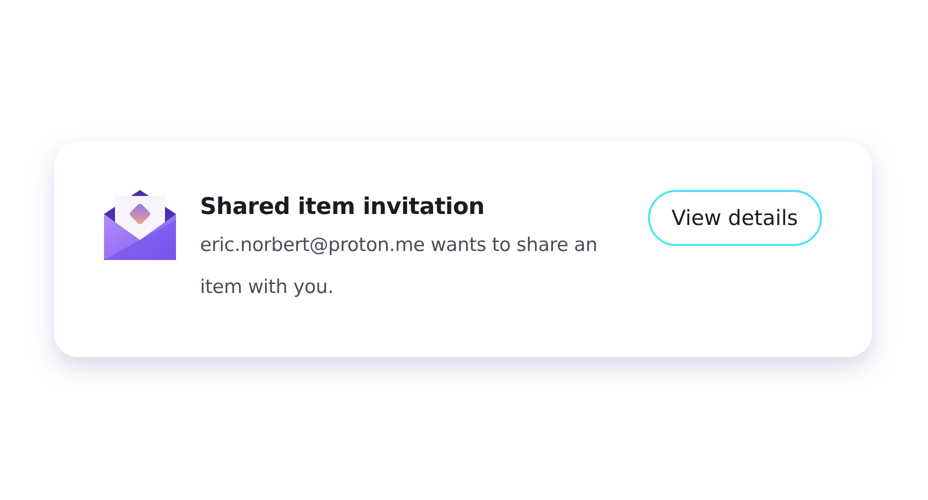  I want to click on notification-message: eric.norbert@proton.me wants to share an item with you., so click(399, 266).